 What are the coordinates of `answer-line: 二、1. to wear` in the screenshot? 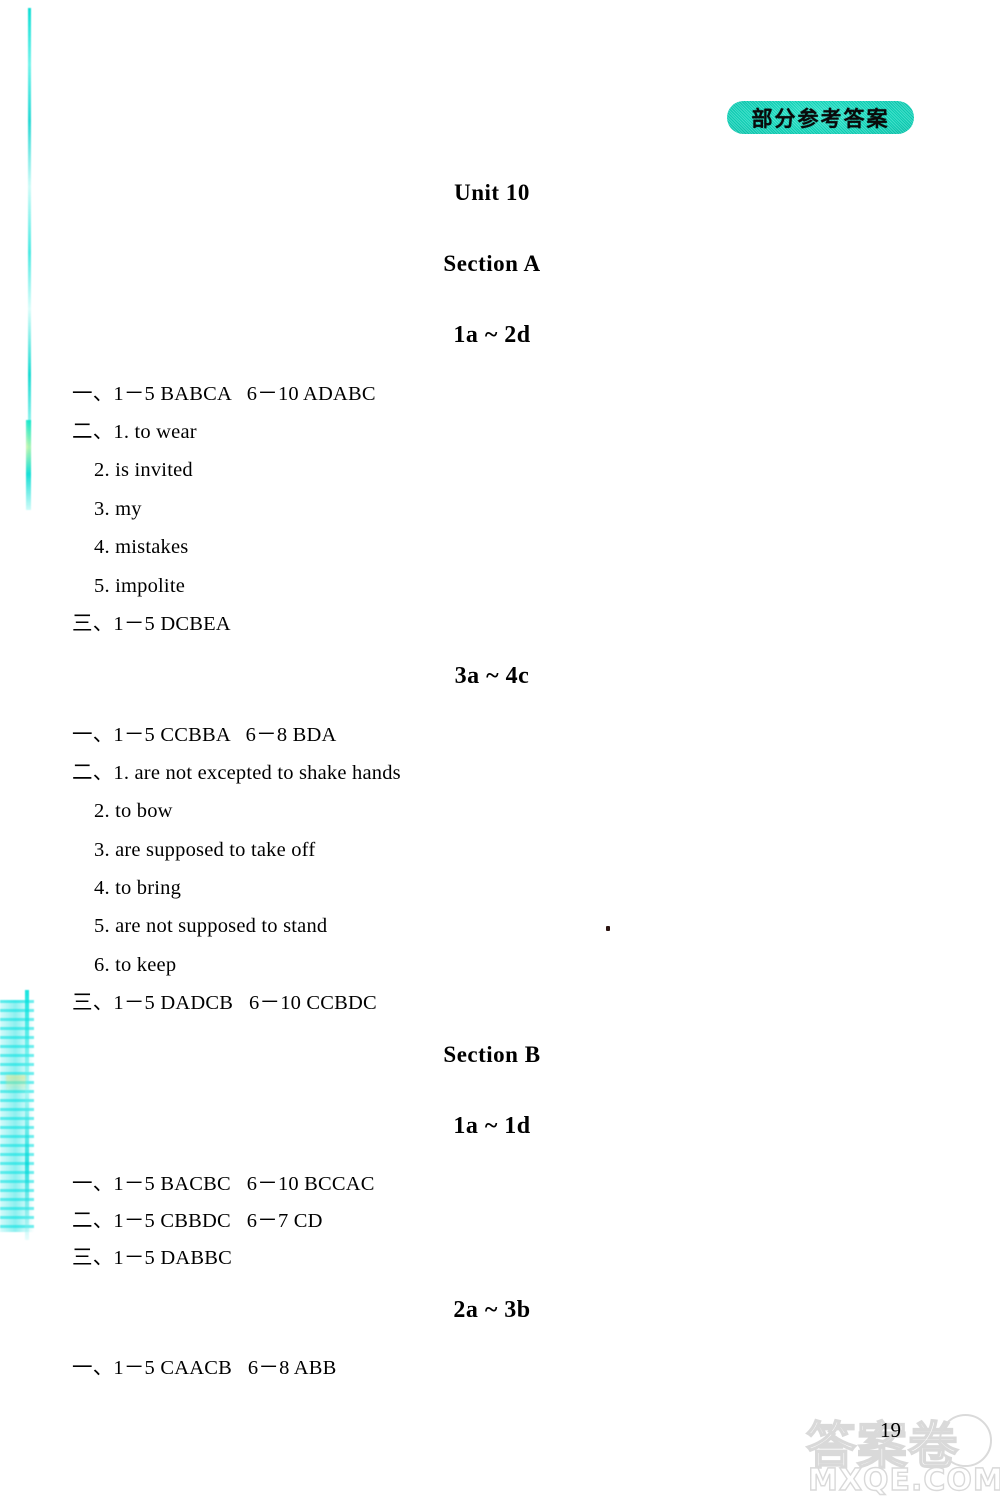 It's located at (134, 432).